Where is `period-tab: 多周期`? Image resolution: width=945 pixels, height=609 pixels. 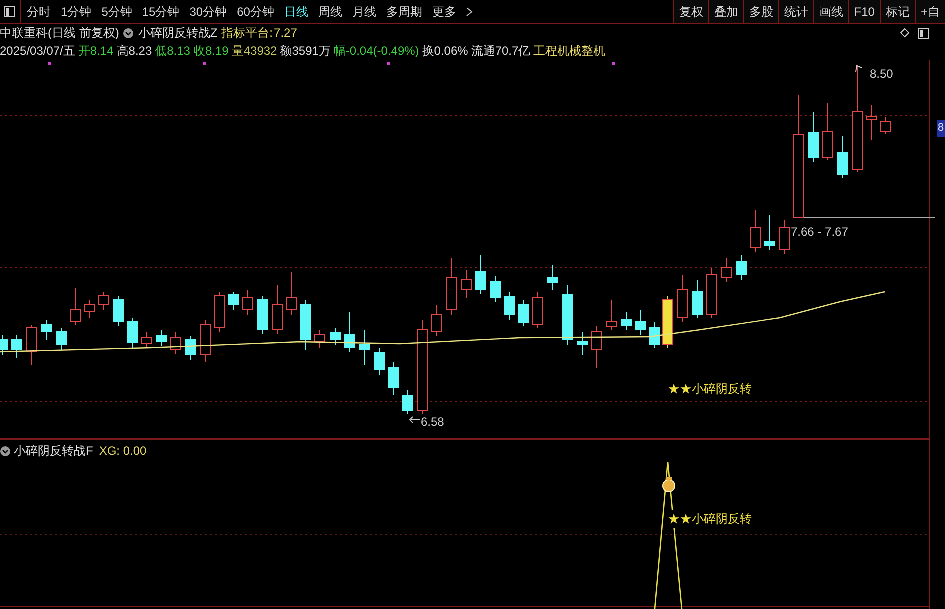 period-tab: 多周期 is located at coordinates (404, 11).